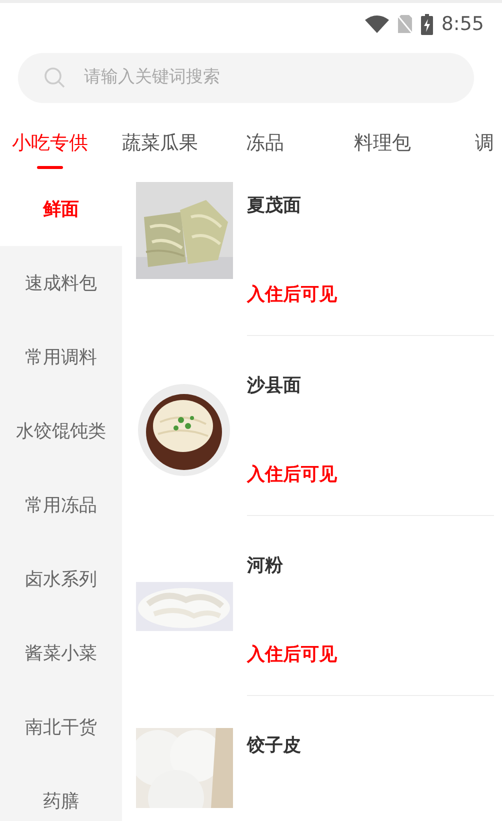 This screenshot has height=821, width=502. Describe the element at coordinates (274, 206) in the screenshot. I see `product-name: 夏茂面` at that location.